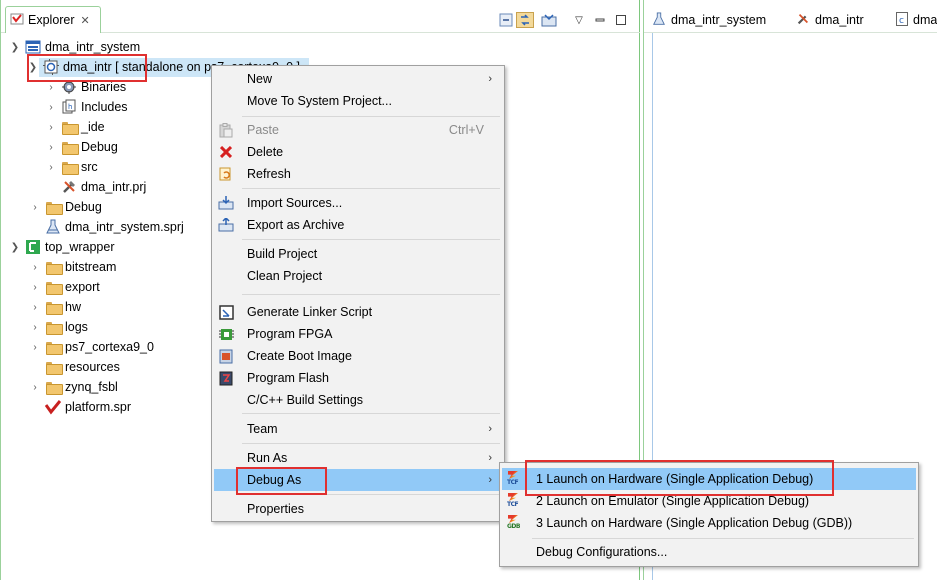  What do you see at coordinates (70, 107) in the screenshot?
I see `svg-text: h` at bounding box center [70, 107].